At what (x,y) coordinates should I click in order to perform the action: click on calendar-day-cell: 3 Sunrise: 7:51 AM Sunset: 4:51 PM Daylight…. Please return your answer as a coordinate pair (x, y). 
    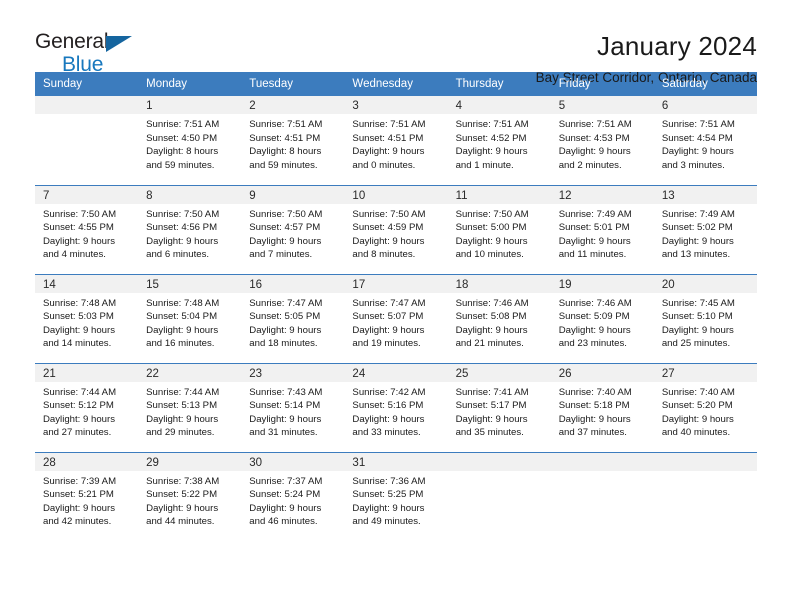
    Looking at the image, I should click on (396, 140).